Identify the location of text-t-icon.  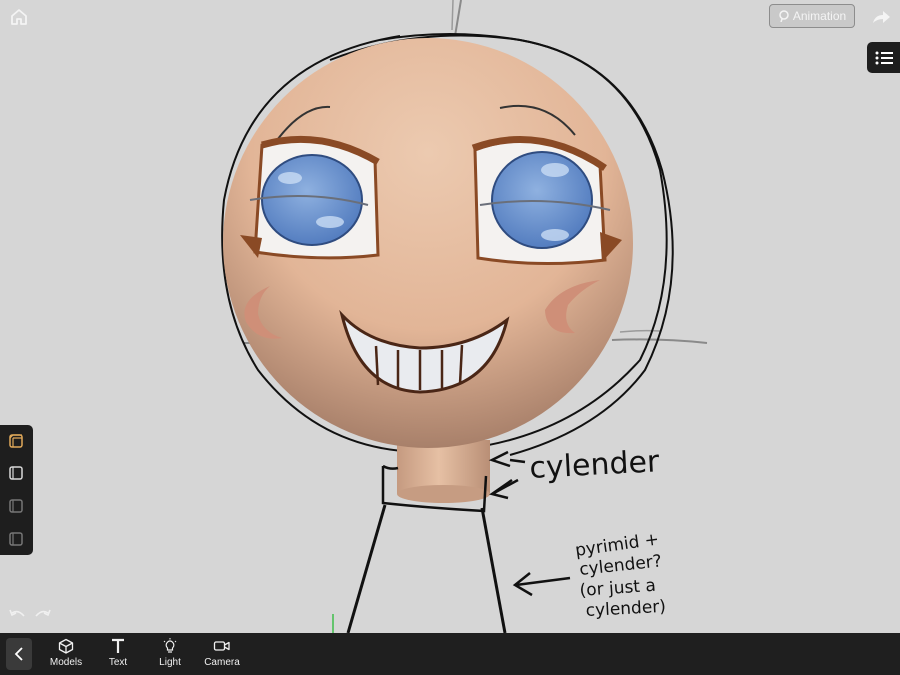
(118, 645).